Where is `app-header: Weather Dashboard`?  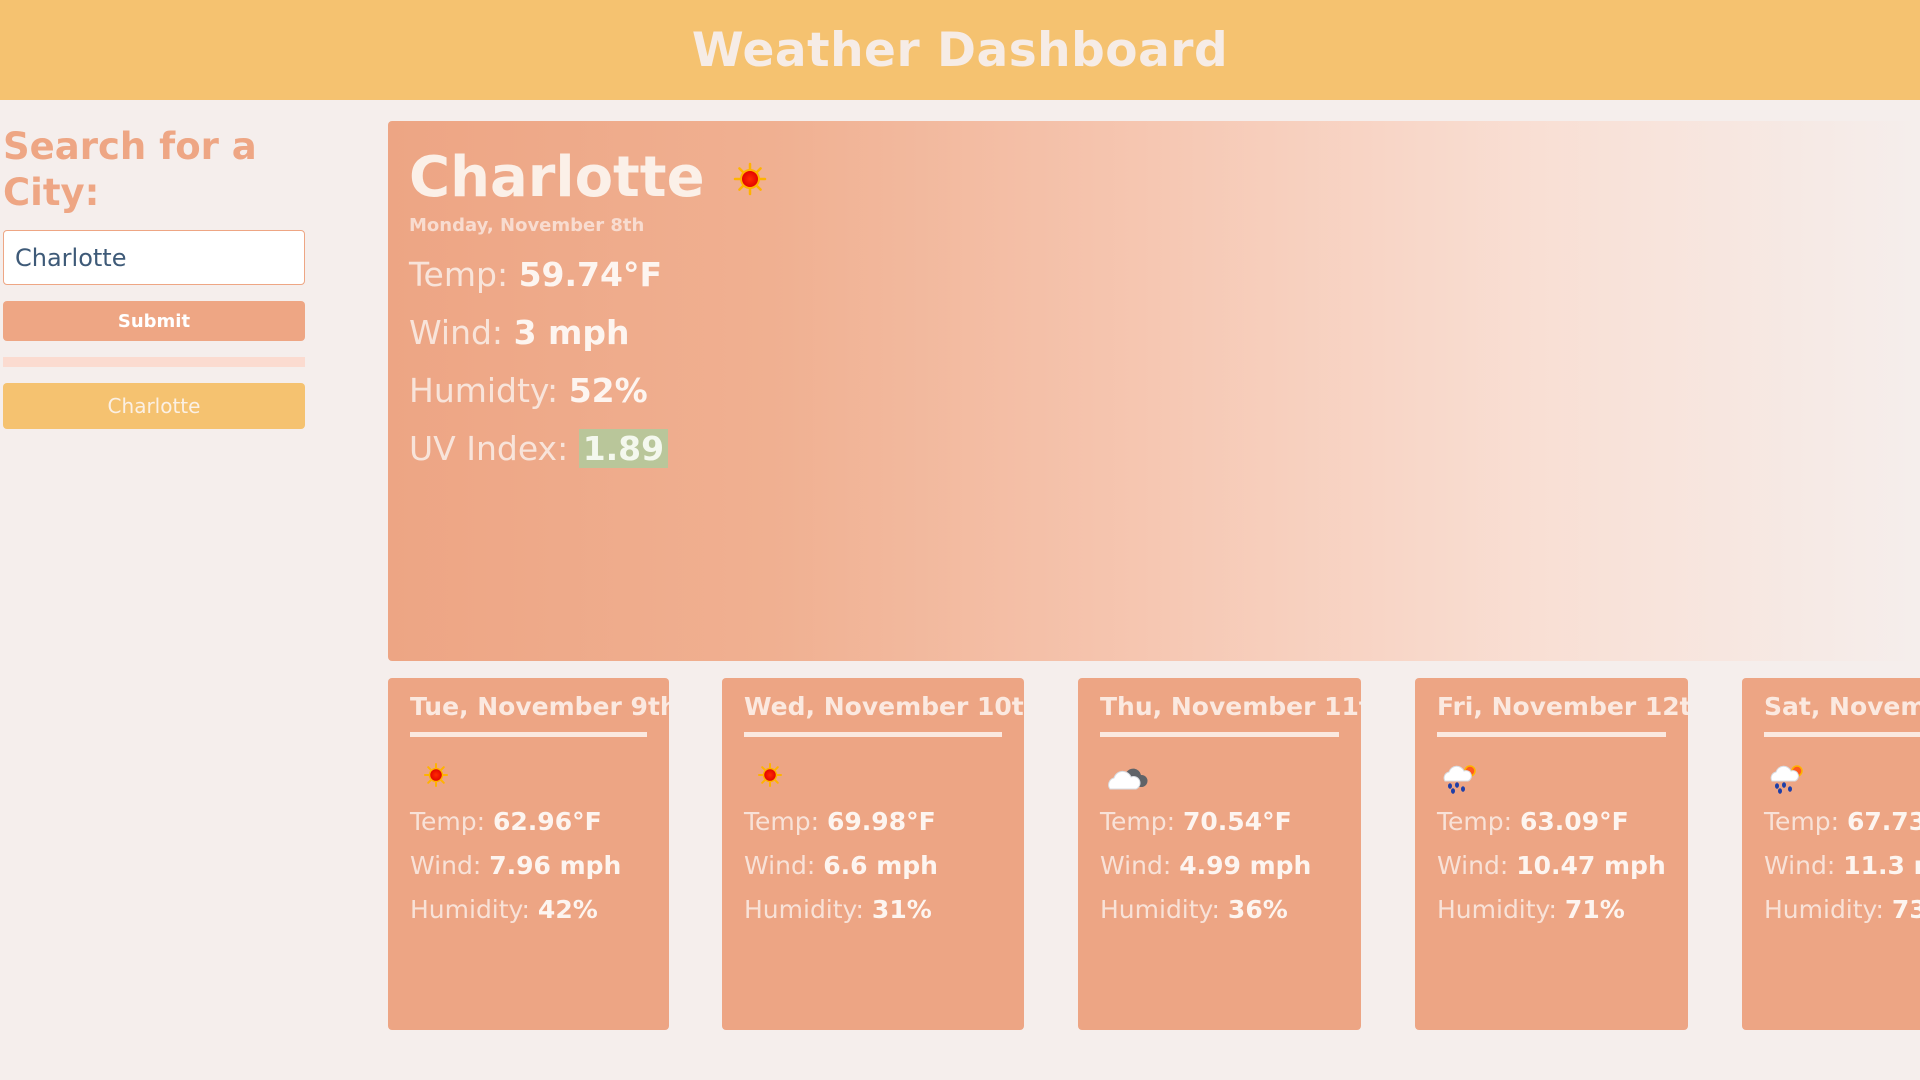
app-header: Weather Dashboard is located at coordinates (960, 50).